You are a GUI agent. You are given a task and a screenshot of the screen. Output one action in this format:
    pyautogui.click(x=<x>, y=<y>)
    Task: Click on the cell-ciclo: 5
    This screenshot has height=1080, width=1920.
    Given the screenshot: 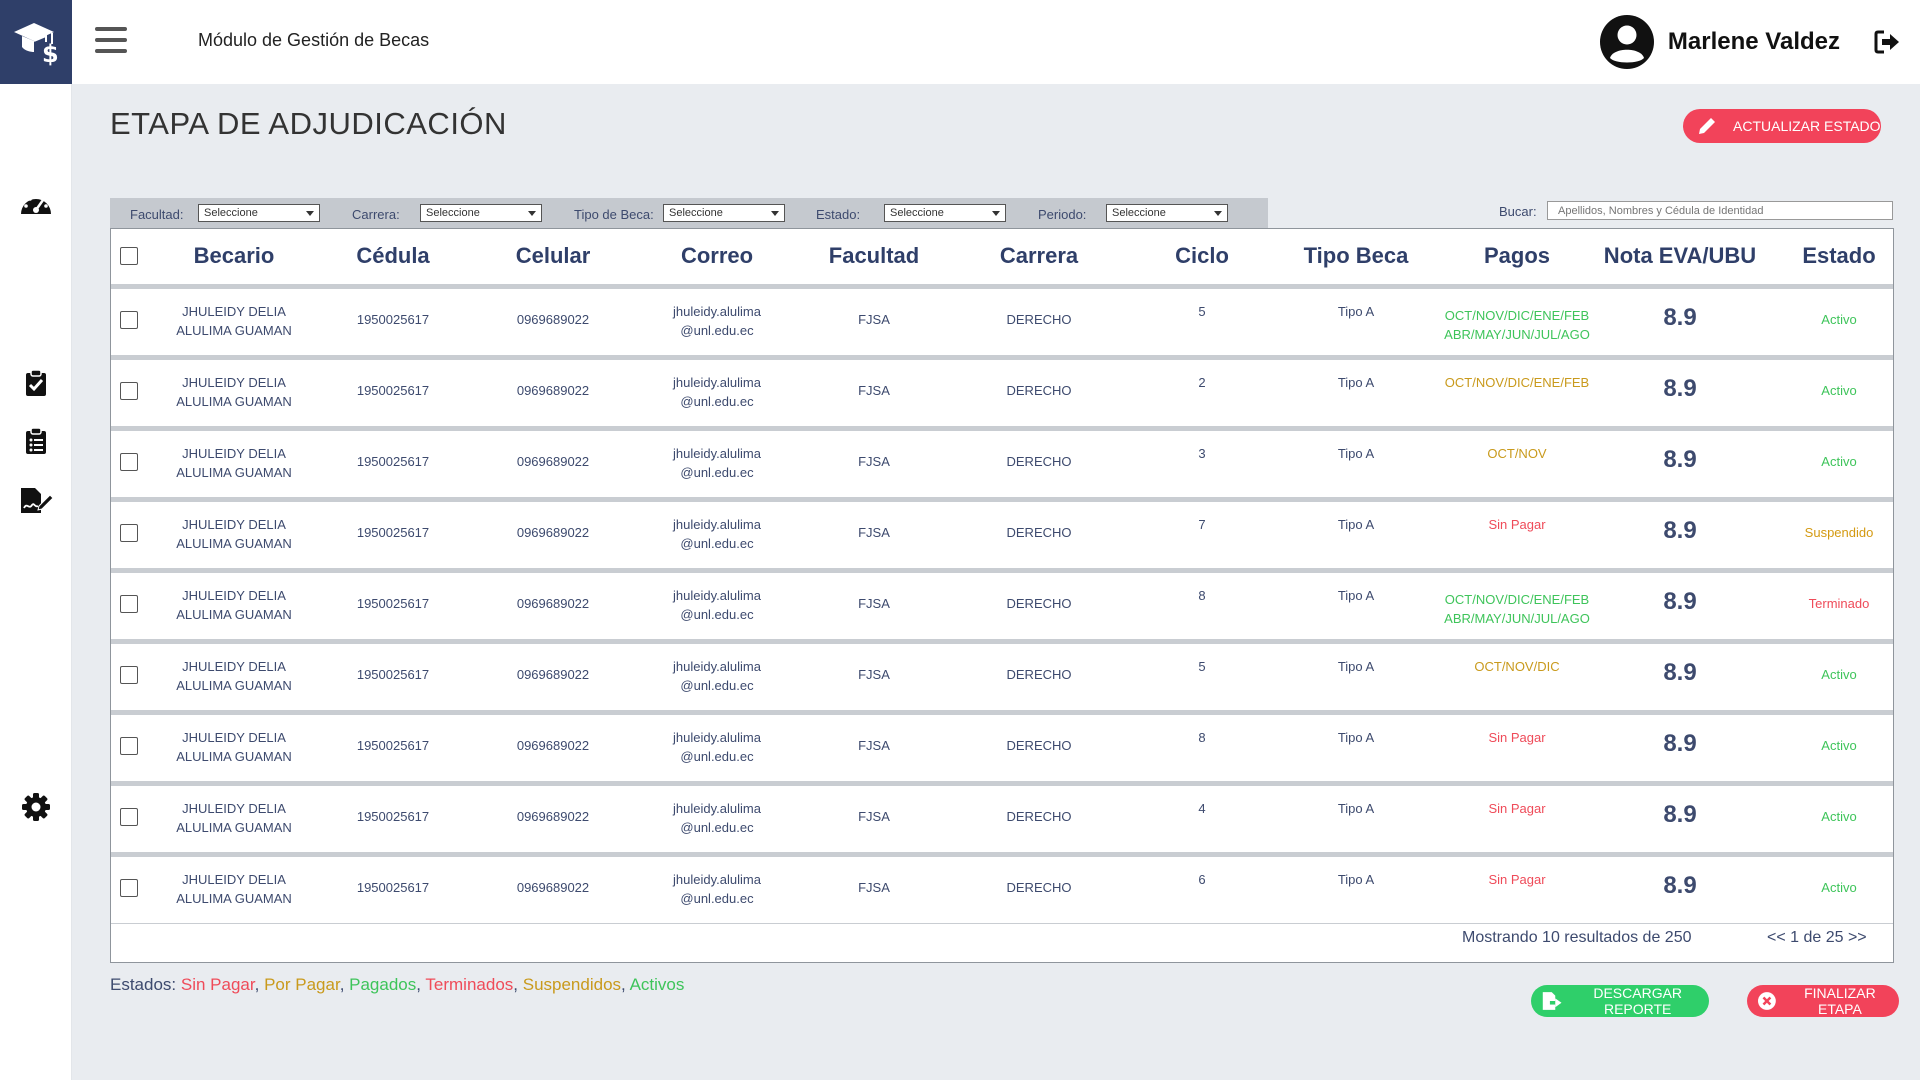 What is the action you would take?
    pyautogui.click(x=1202, y=311)
    